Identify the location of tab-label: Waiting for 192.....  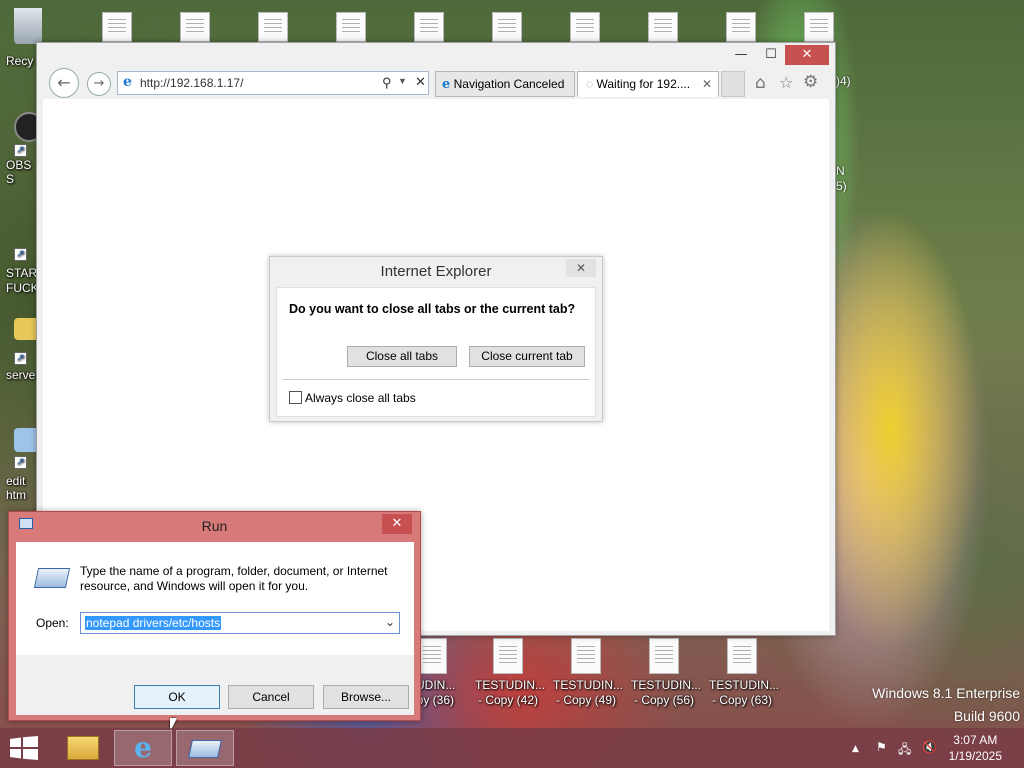
(643, 84).